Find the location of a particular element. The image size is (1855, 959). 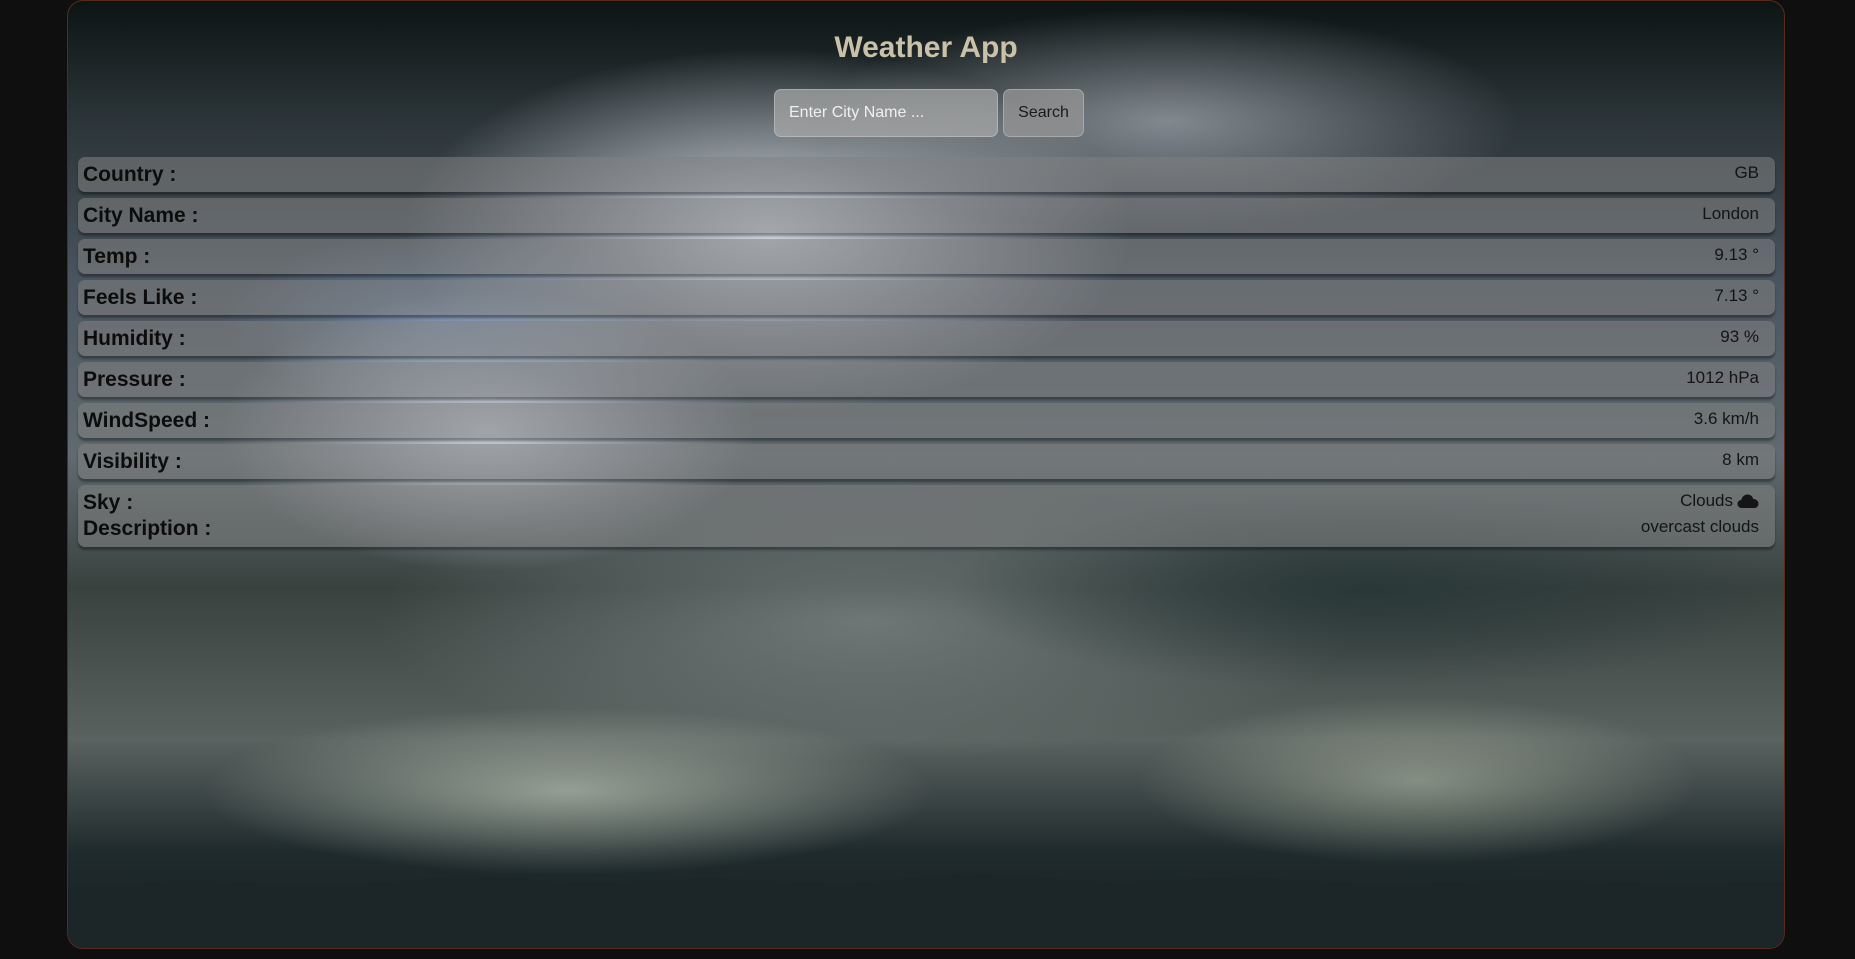

temp-label: Temp : is located at coordinates (117, 256).